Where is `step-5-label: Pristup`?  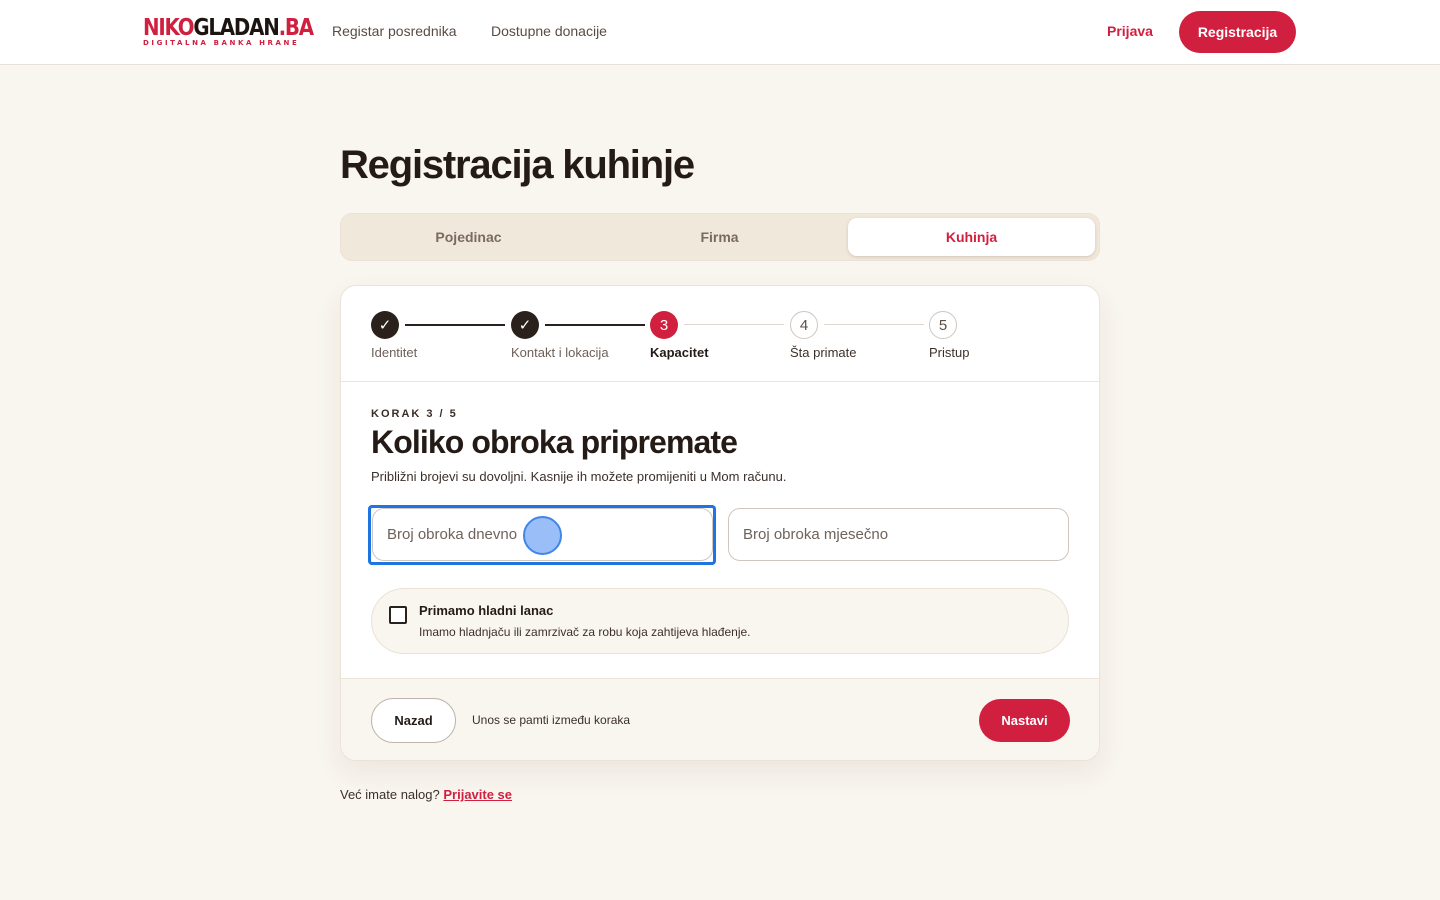 step-5-label: Pristup is located at coordinates (949, 352).